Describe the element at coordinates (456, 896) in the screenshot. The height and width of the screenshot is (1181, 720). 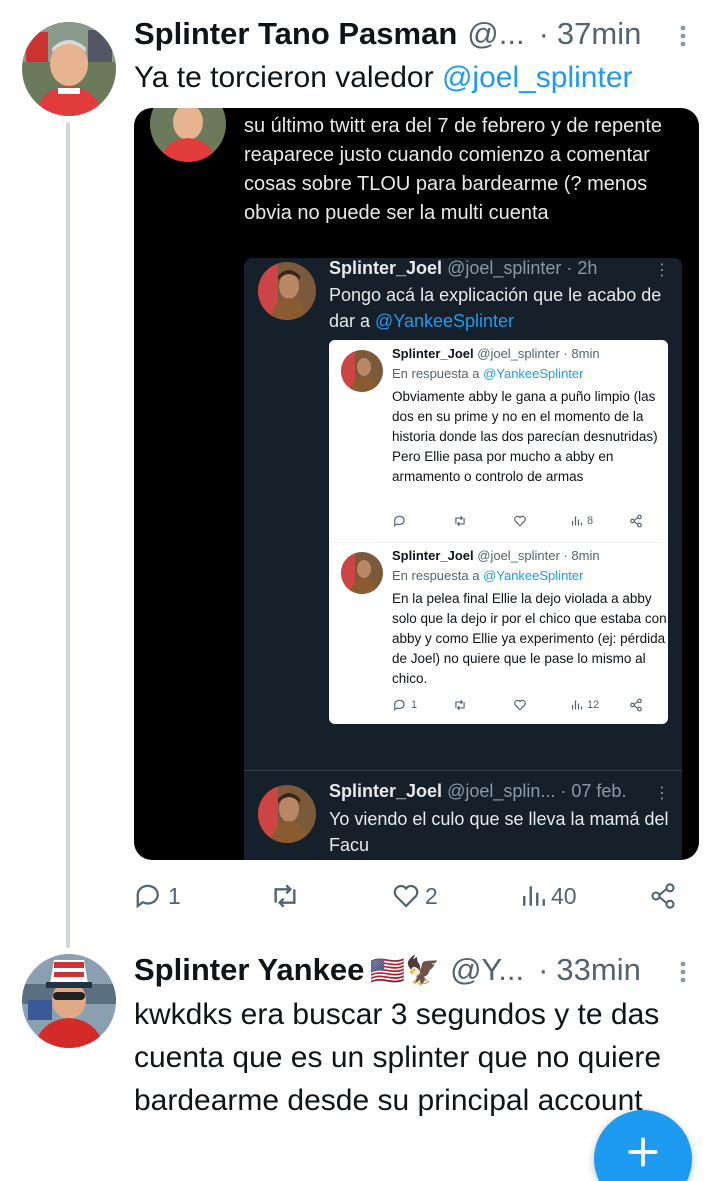
I see `like-button: 2` at that location.